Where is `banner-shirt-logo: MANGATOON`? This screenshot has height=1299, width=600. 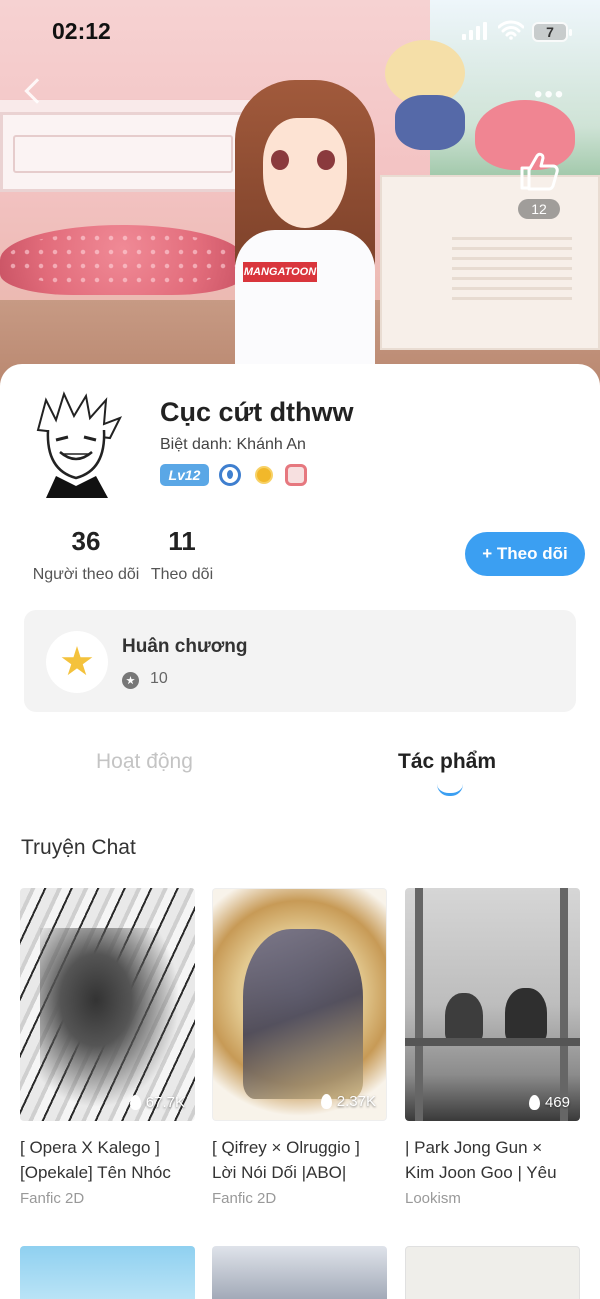 banner-shirt-logo: MANGATOON is located at coordinates (280, 272).